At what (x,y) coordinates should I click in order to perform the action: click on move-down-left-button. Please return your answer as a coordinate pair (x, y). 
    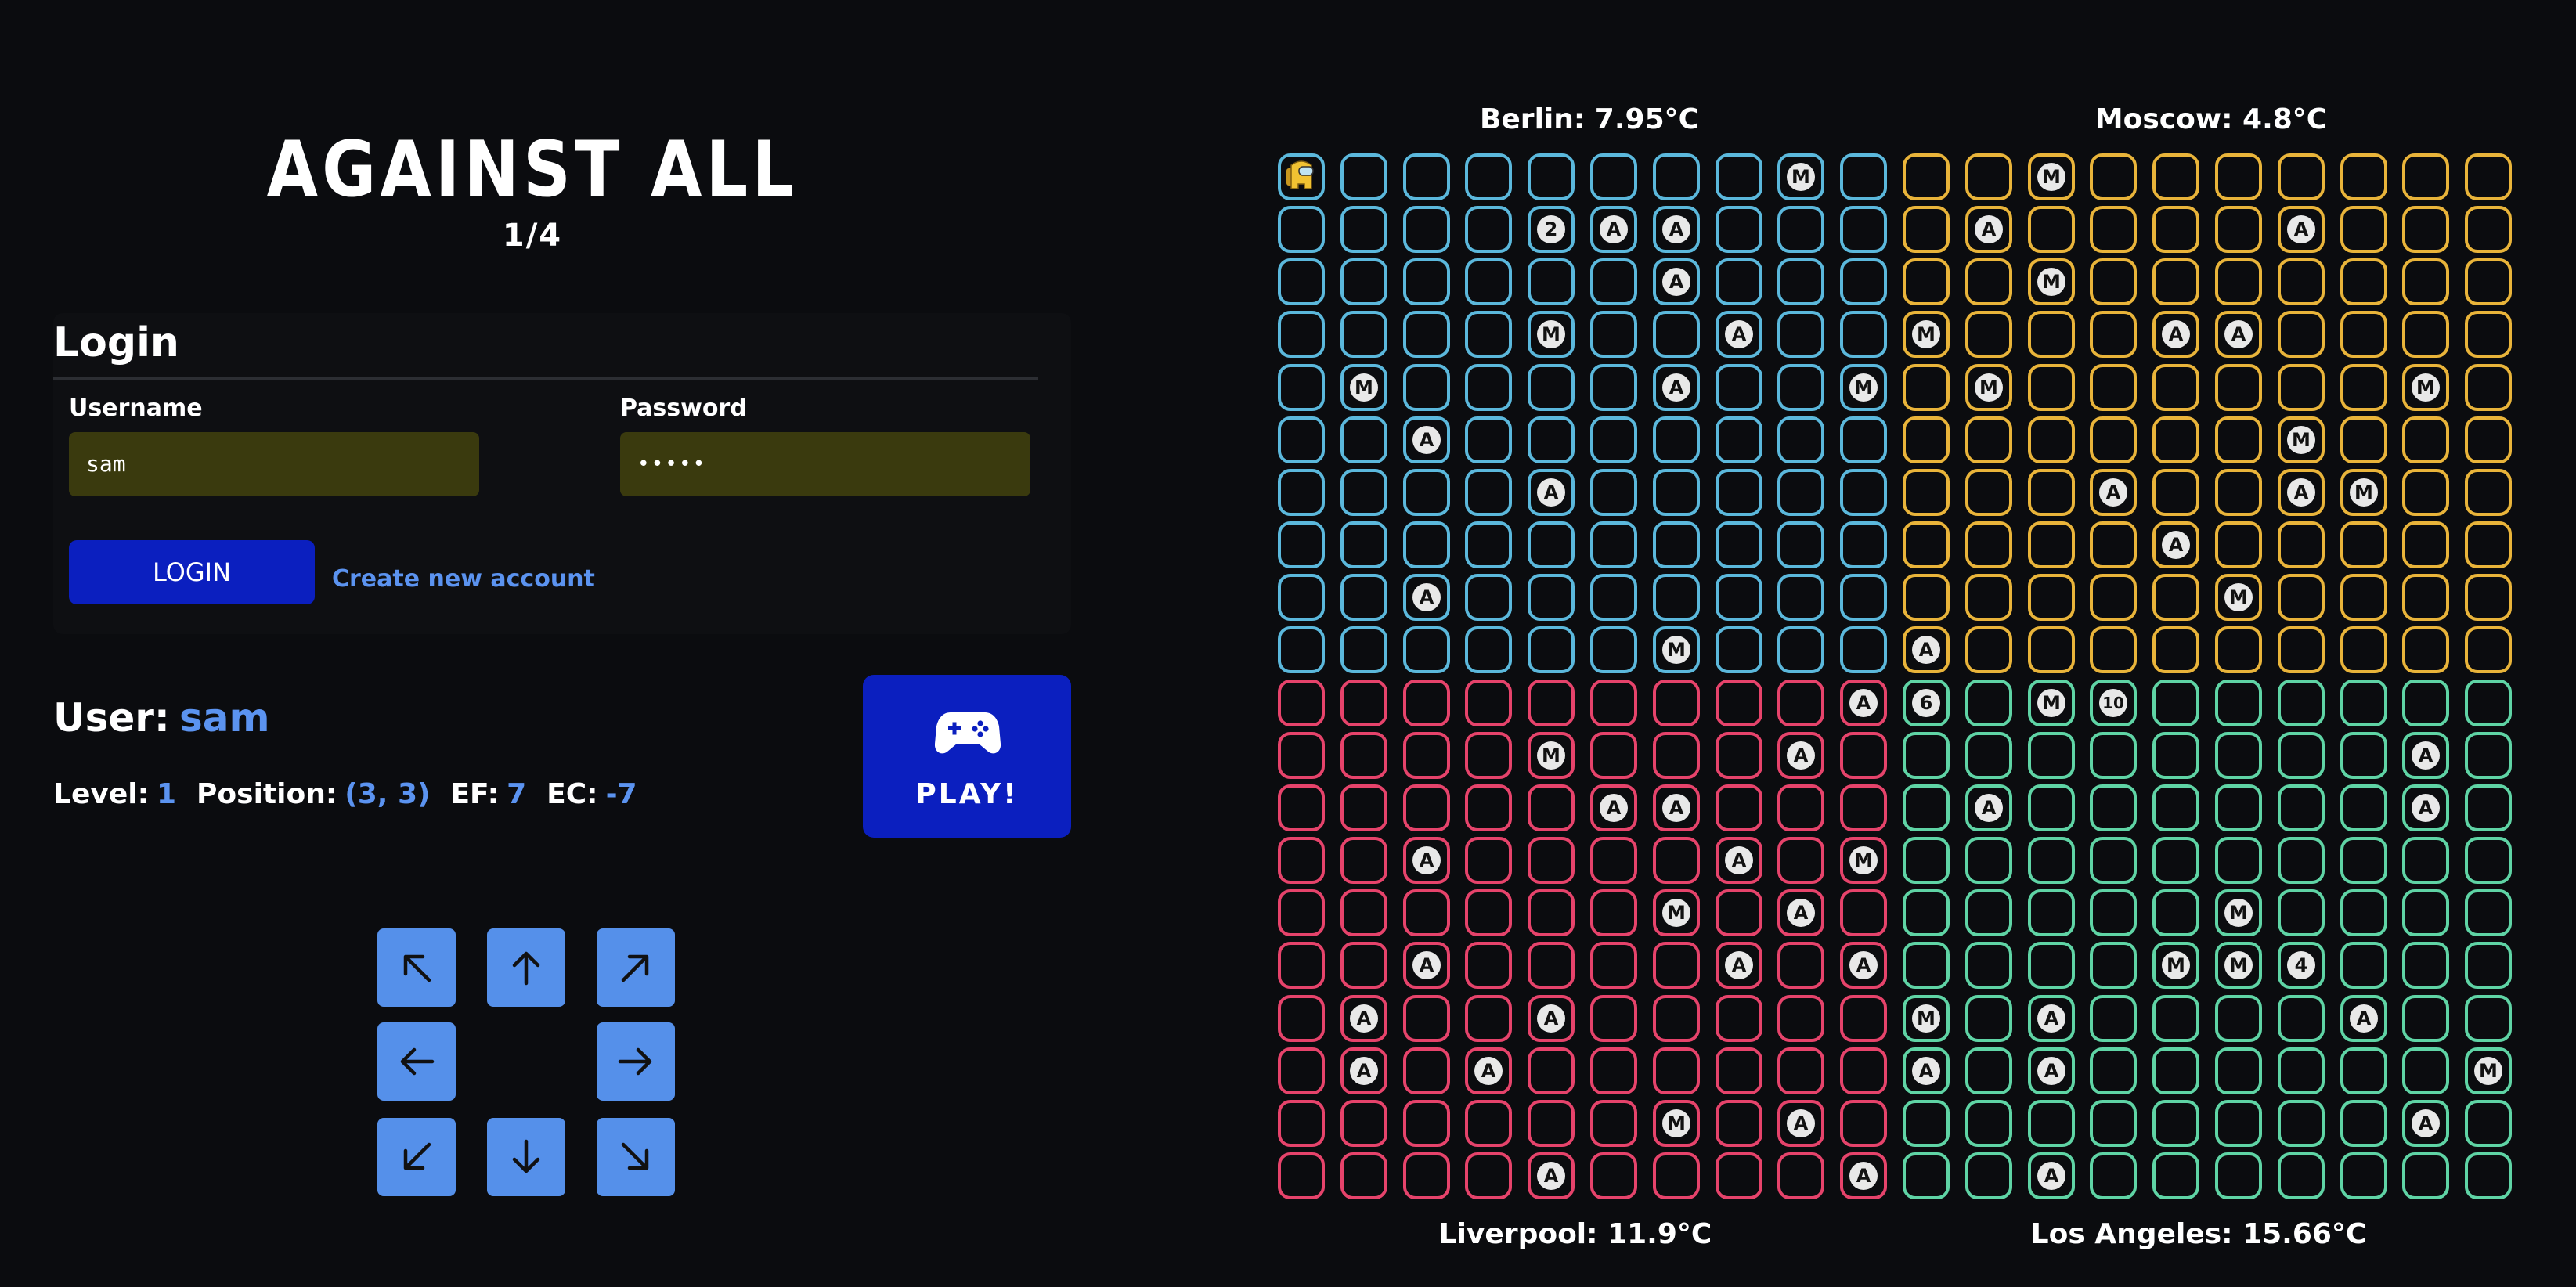
    Looking at the image, I should click on (417, 1157).